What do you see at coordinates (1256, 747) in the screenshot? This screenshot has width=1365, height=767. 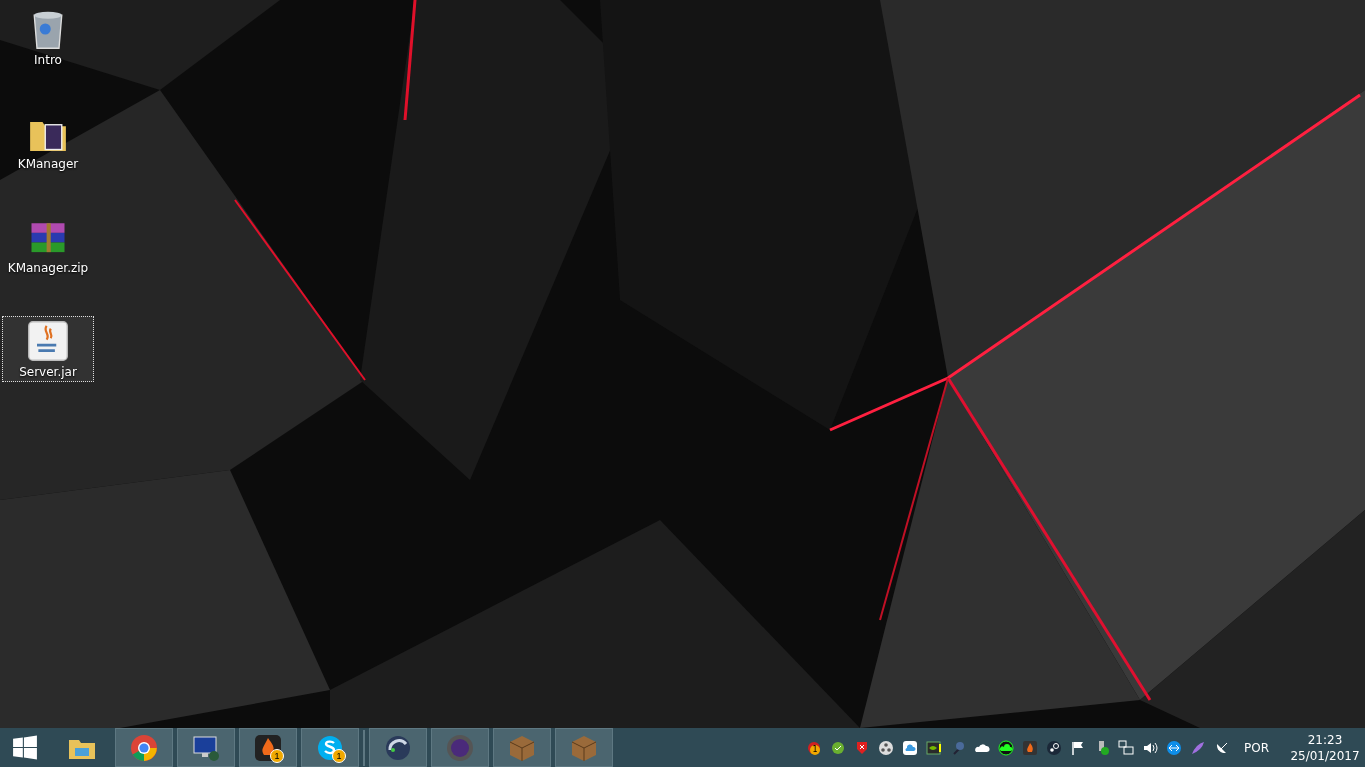 I see `language-indicator: POR` at bounding box center [1256, 747].